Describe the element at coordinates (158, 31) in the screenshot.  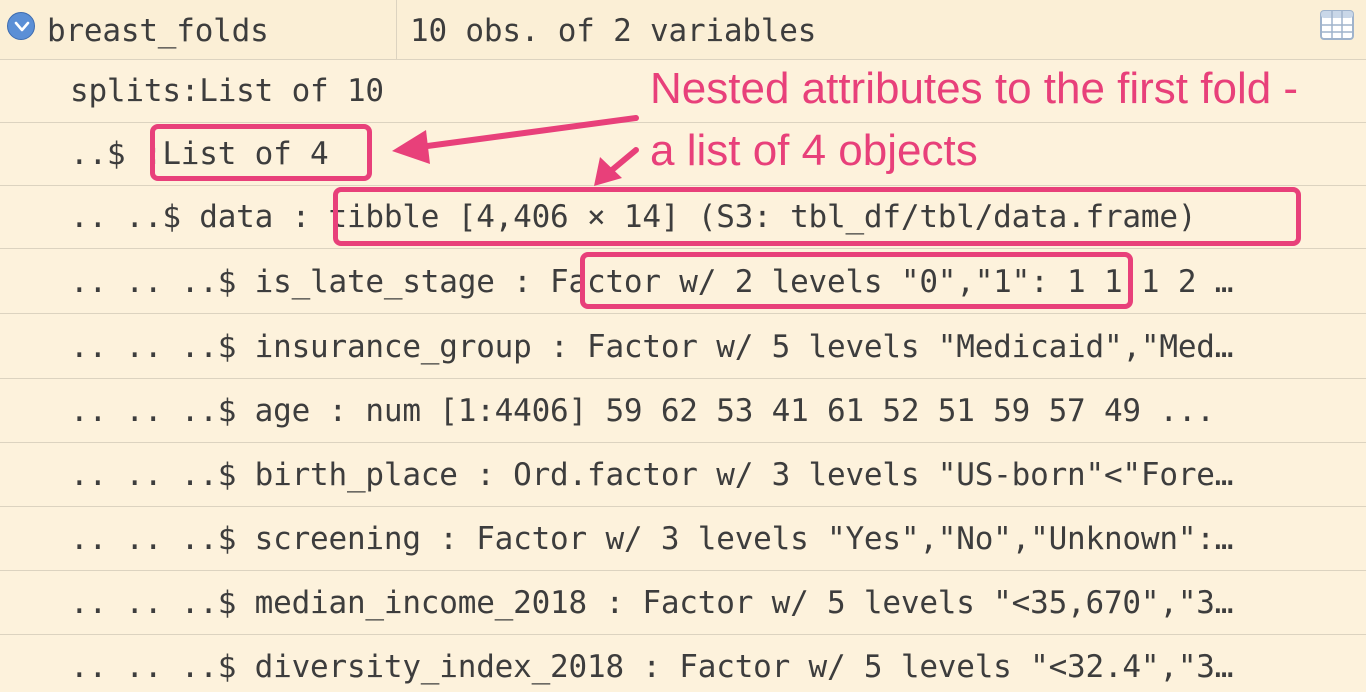
I see `object-name: breast_folds` at that location.